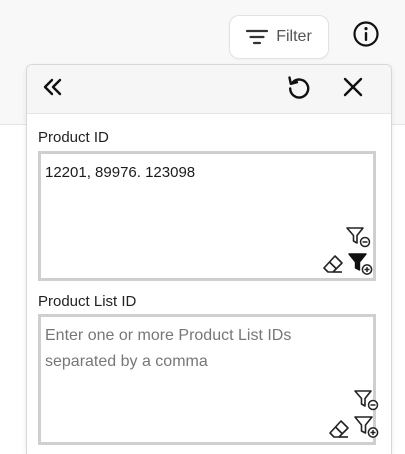 The height and width of the screenshot is (454, 405). I want to click on filter-lines-icon, so click(257, 37).